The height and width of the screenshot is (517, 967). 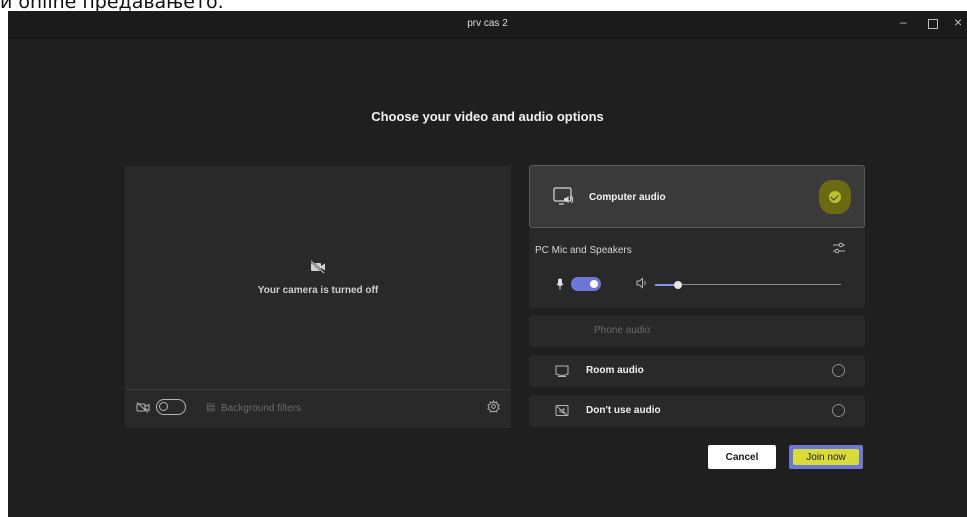 I want to click on no-audio-icon, so click(x=562, y=410).